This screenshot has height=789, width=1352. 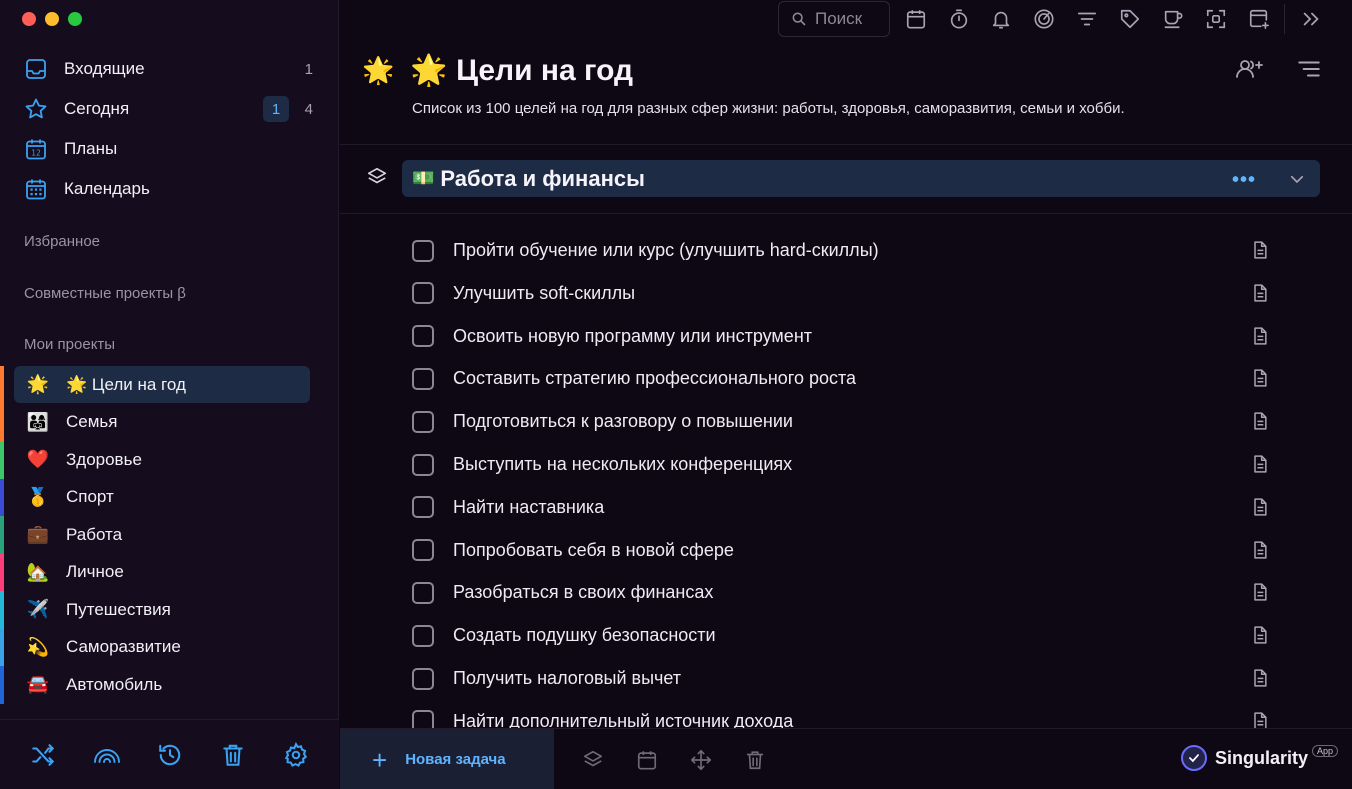 I want to click on add-member-icon, so click(x=1249, y=69).